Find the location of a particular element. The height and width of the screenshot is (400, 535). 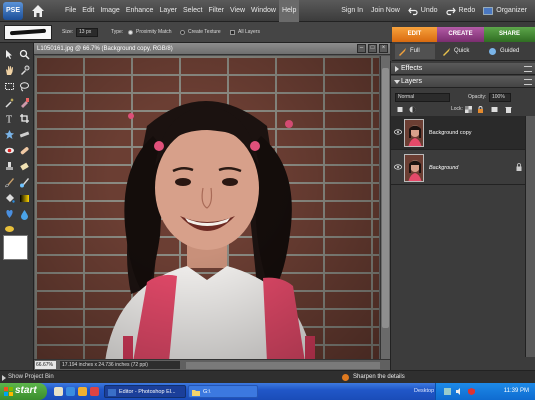

maximize-button: □ is located at coordinates (372, 48).